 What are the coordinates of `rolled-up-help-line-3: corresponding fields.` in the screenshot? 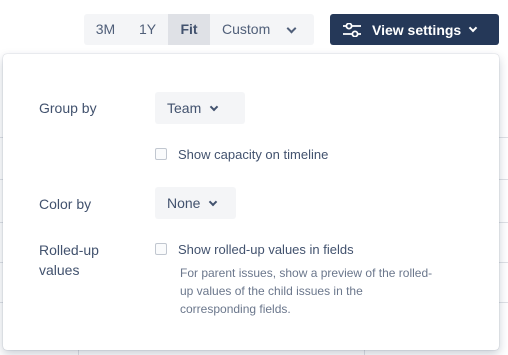 It's located at (235, 309).